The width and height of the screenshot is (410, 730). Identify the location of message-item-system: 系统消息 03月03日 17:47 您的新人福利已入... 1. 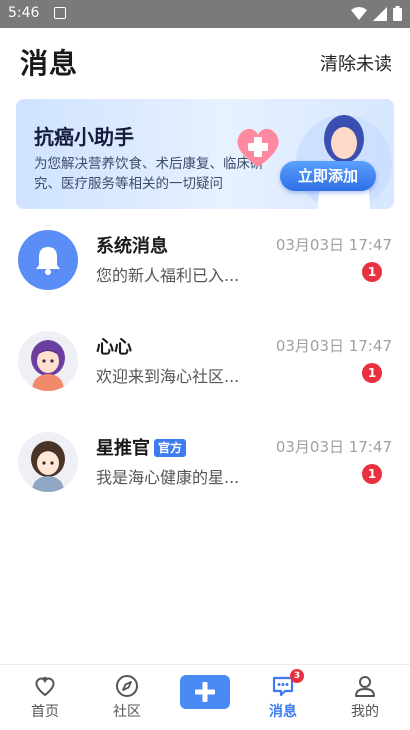
(205, 274).